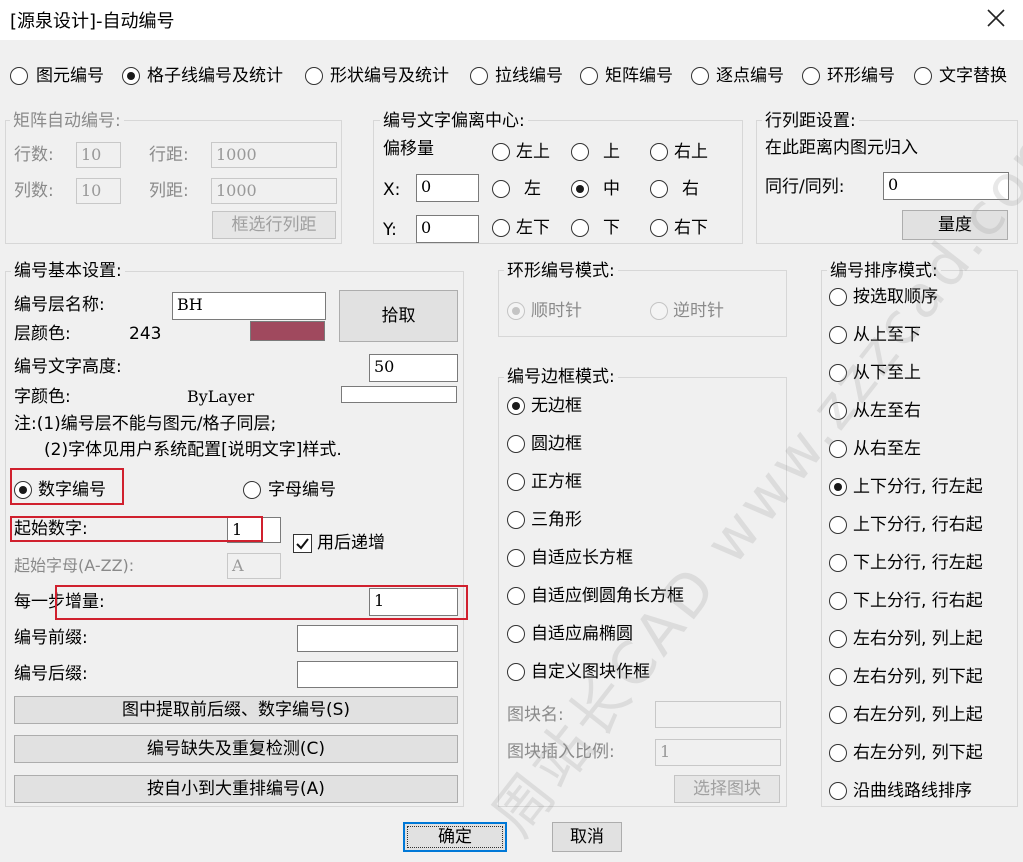 The image size is (1023, 862). What do you see at coordinates (413, 368) in the screenshot?
I see `text-height-input: 50` at bounding box center [413, 368].